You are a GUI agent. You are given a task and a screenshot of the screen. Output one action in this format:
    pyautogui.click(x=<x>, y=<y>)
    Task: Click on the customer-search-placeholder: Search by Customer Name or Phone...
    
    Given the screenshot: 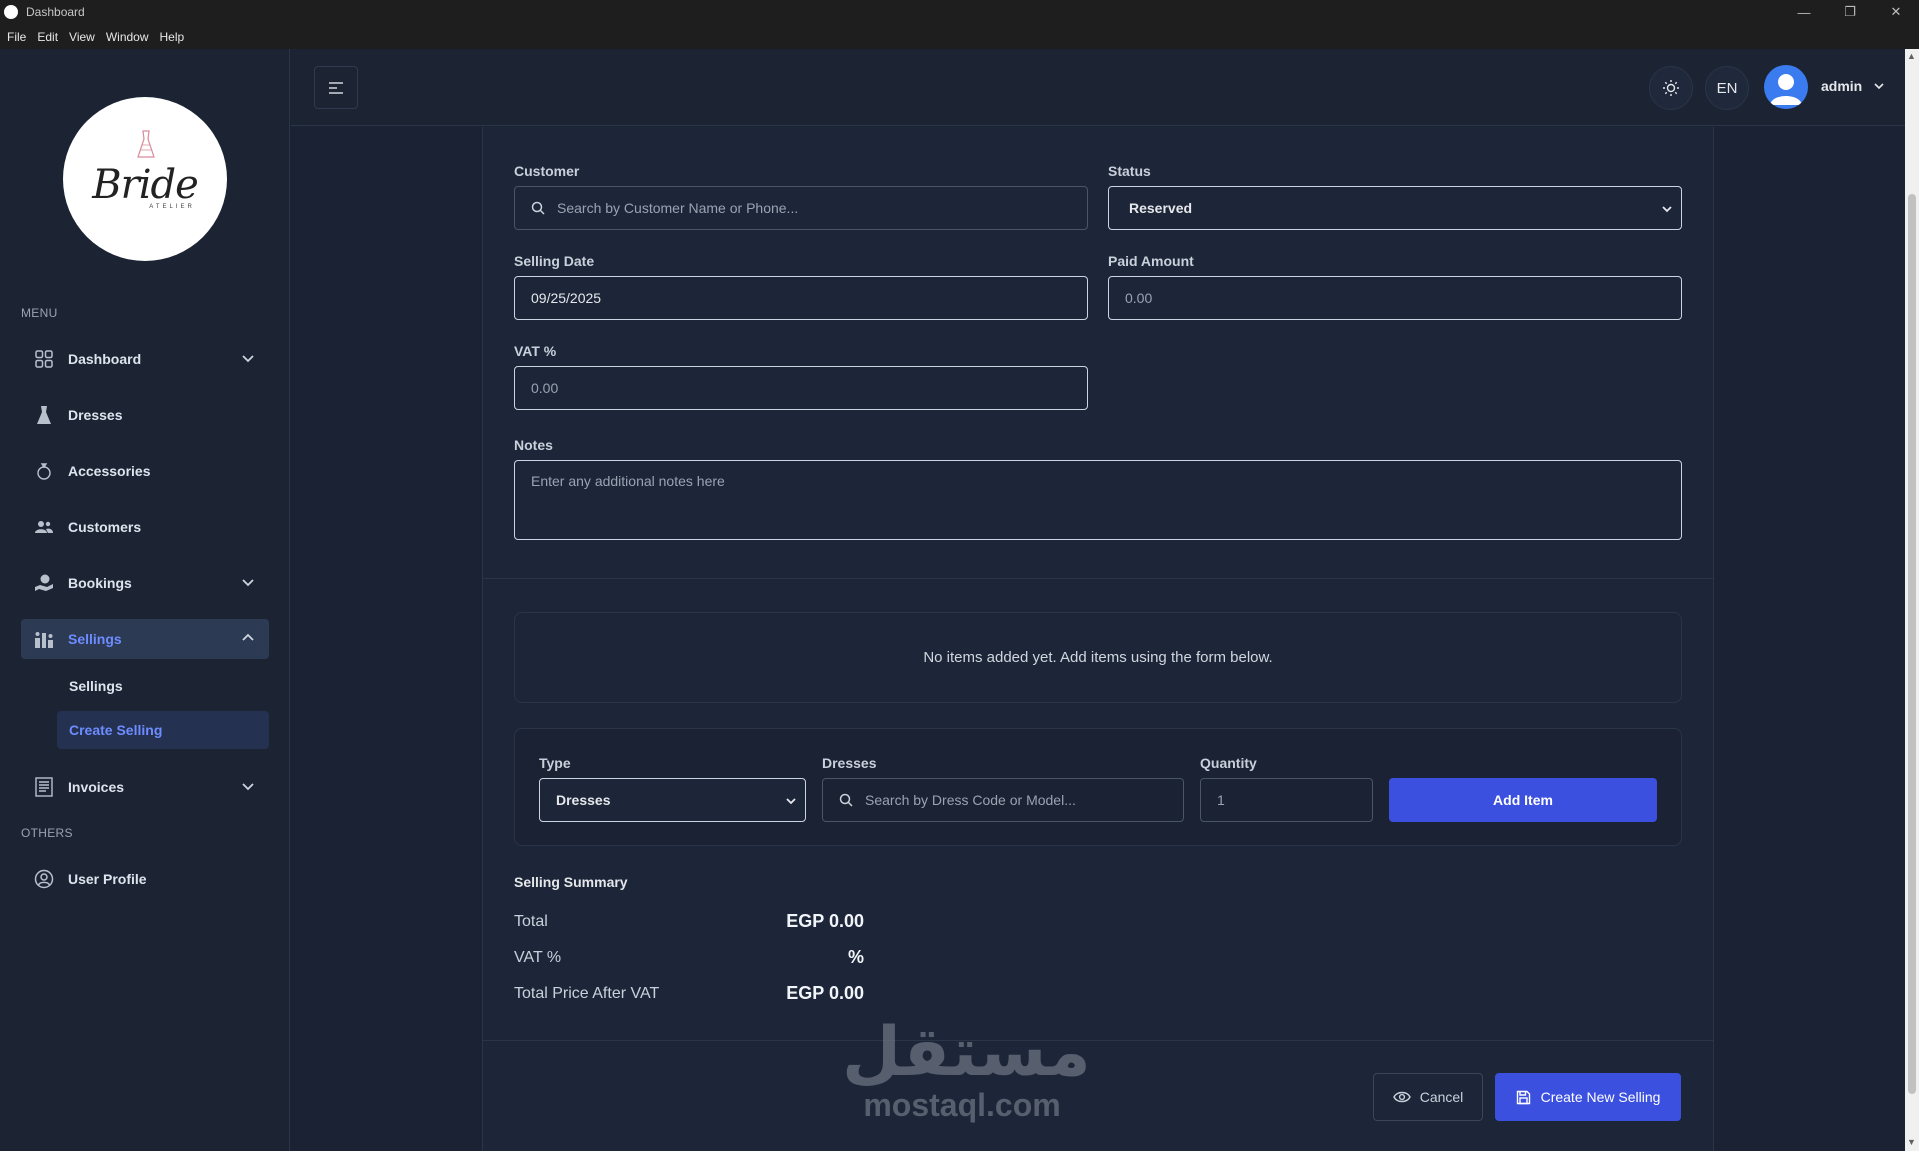 What is the action you would take?
    pyautogui.click(x=678, y=208)
    